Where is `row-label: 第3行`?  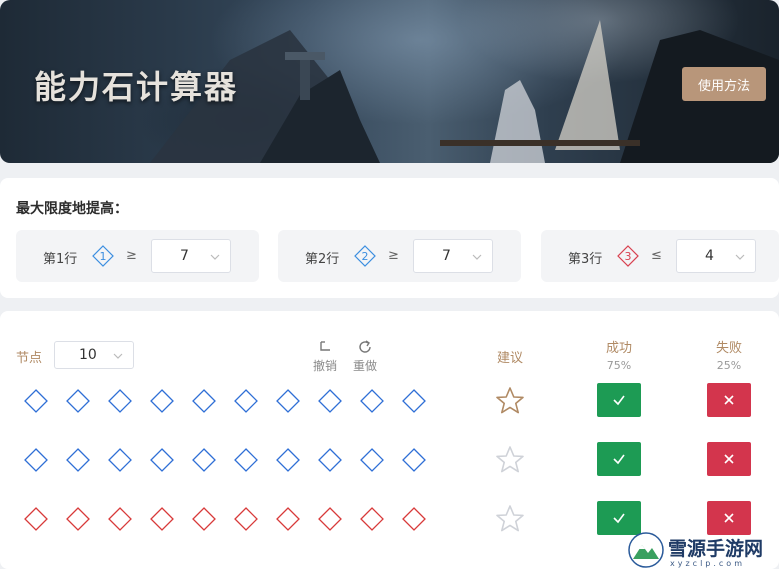
row-label: 第3行 is located at coordinates (585, 259).